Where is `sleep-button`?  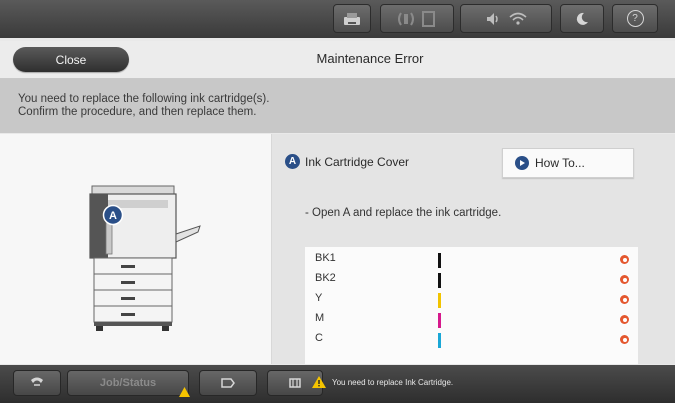 sleep-button is located at coordinates (582, 18).